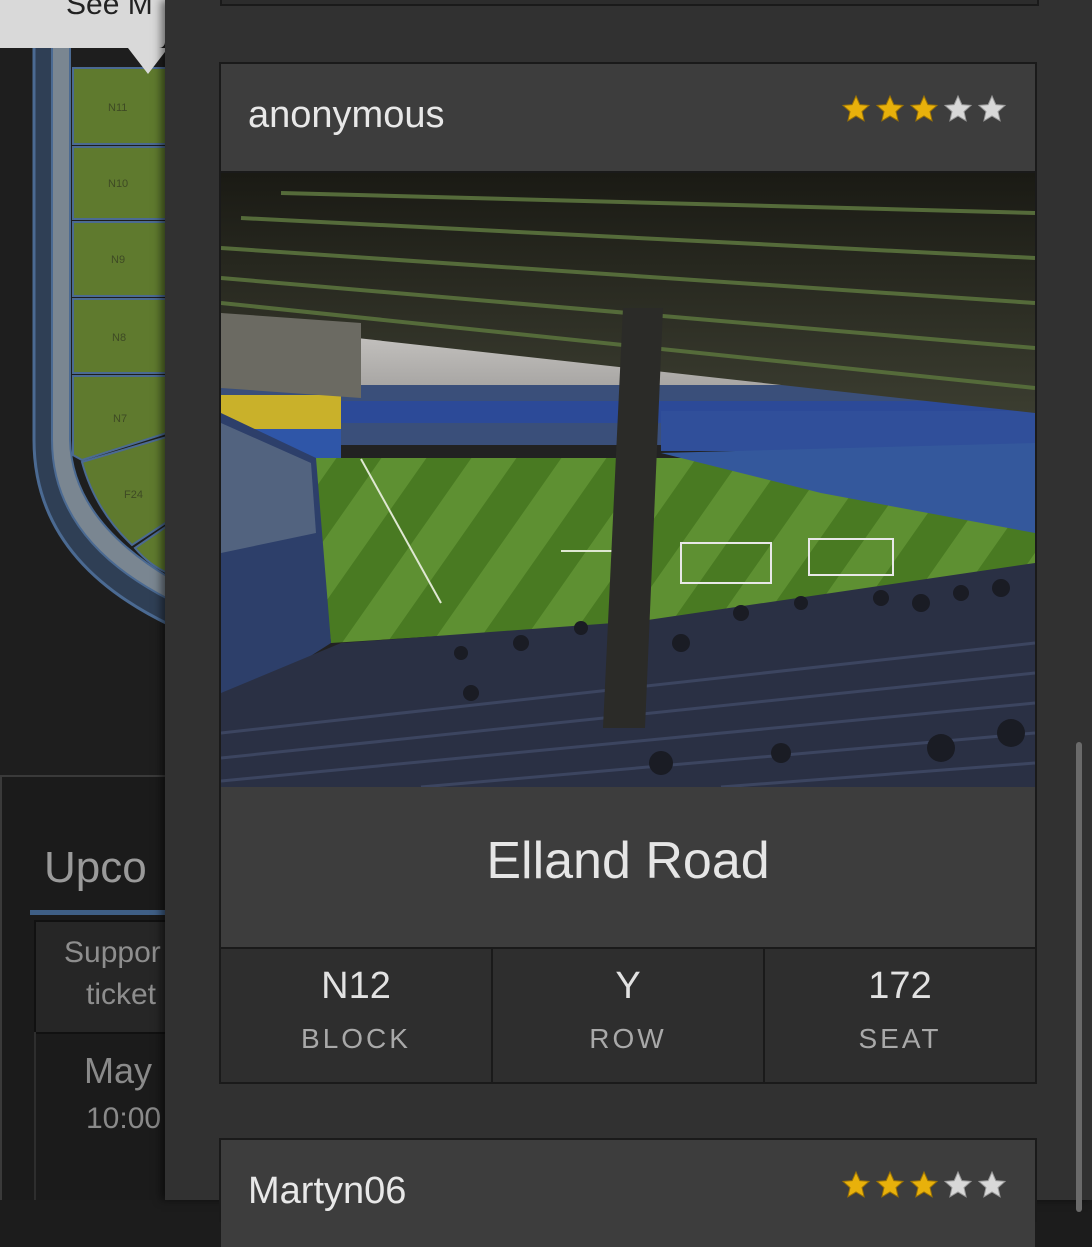 The image size is (1092, 1247). What do you see at coordinates (1079, 977) in the screenshot?
I see `scrollbar-thumb` at bounding box center [1079, 977].